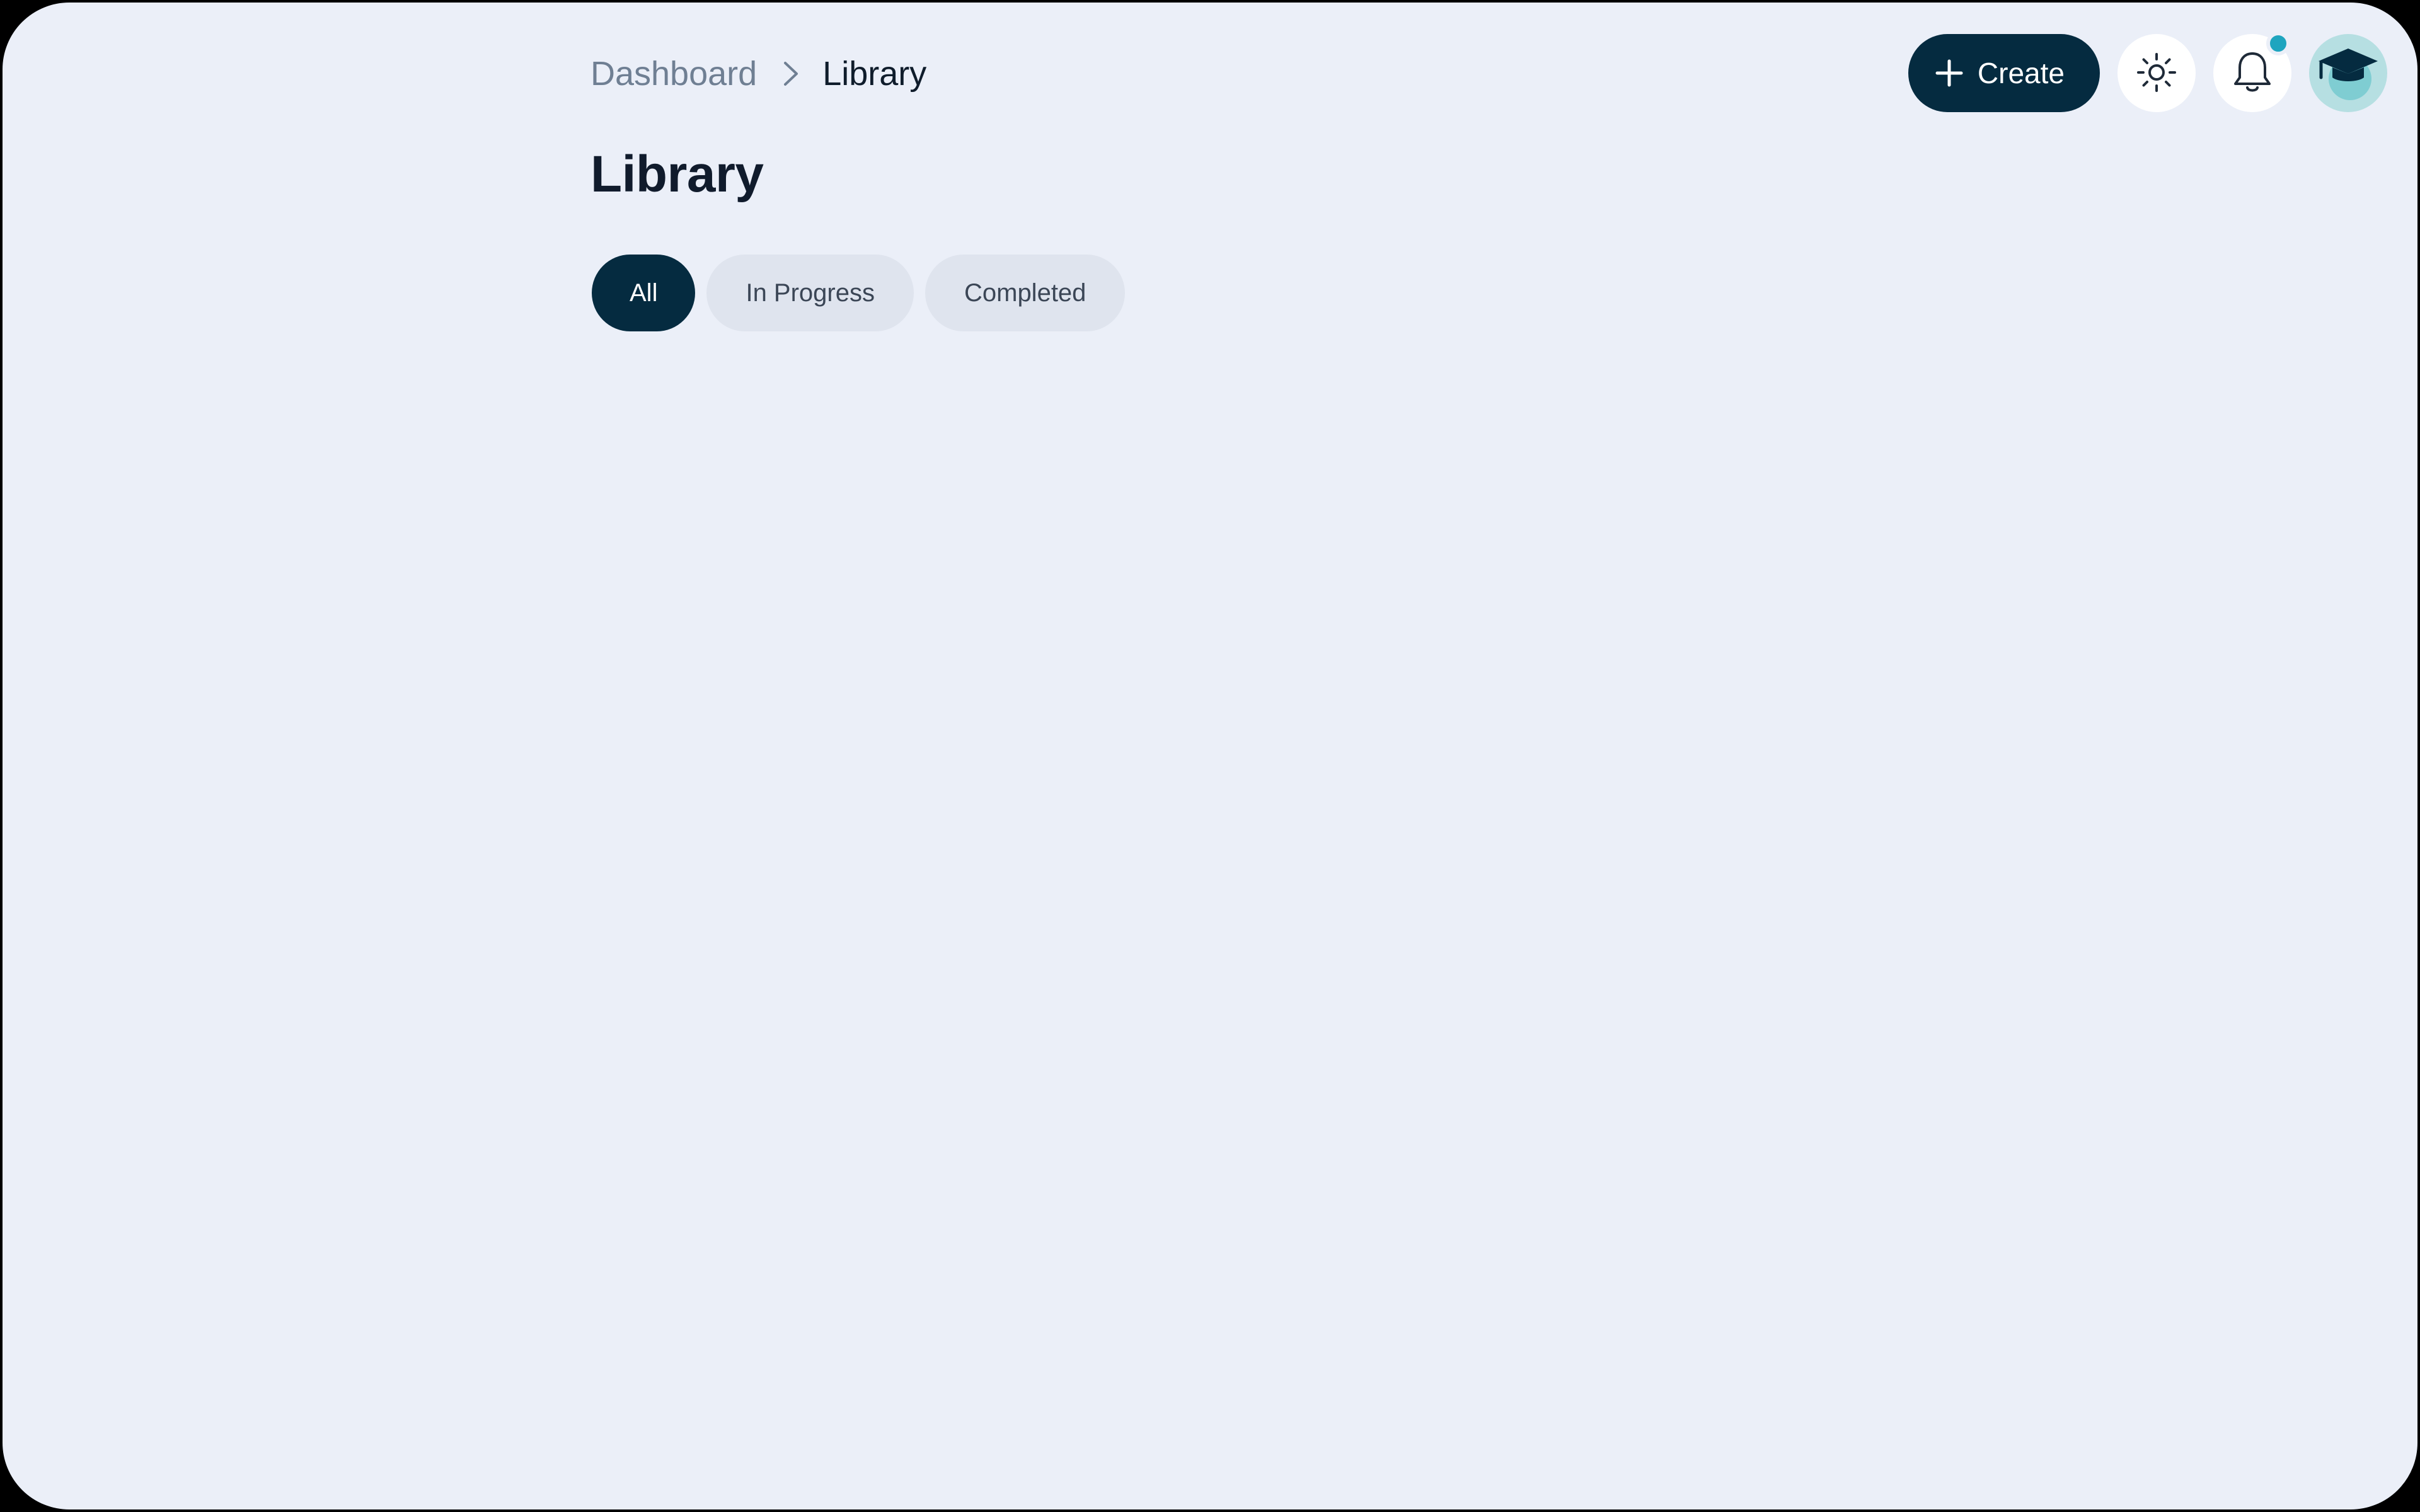  I want to click on breadcrumb-current: Library, so click(875, 74).